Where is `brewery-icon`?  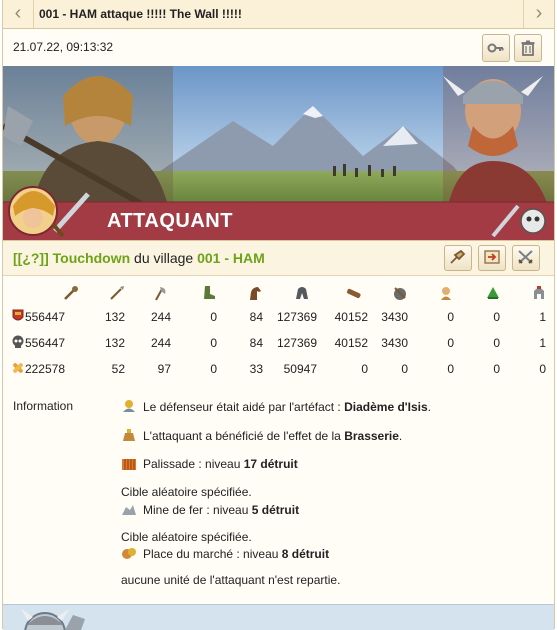 brewery-icon is located at coordinates (129, 435).